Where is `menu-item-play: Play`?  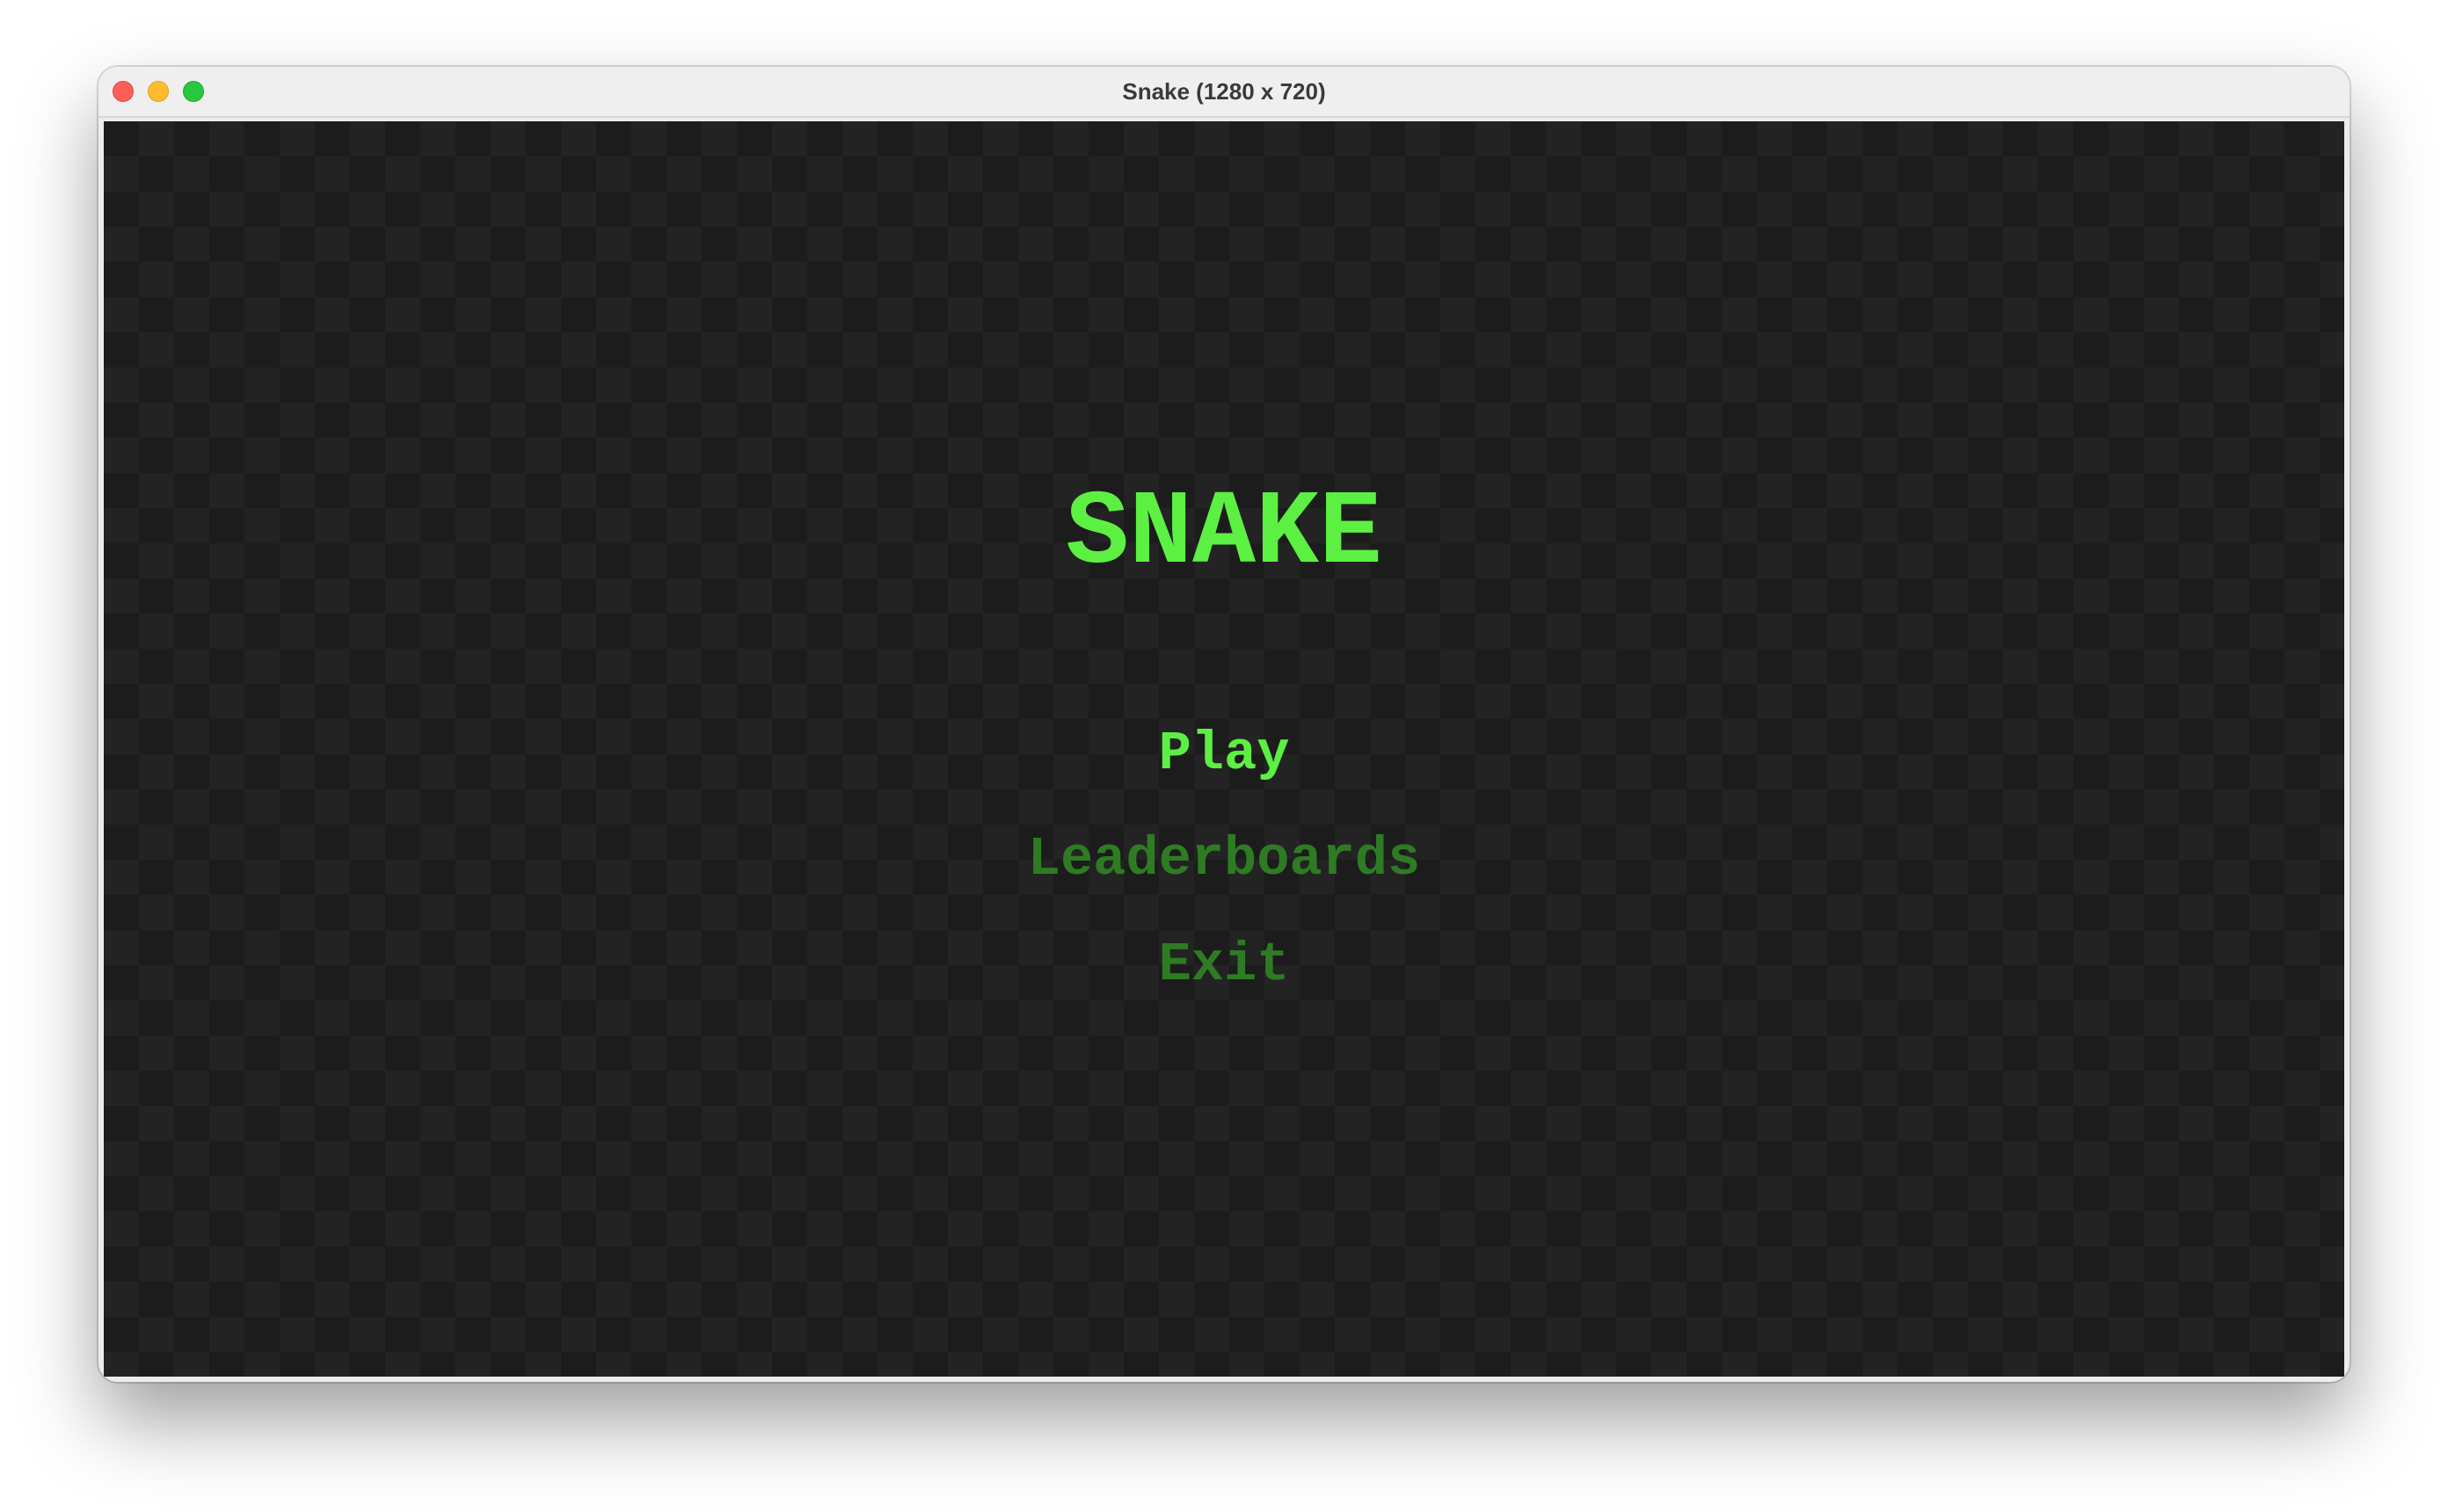 menu-item-play: Play is located at coordinates (1224, 754).